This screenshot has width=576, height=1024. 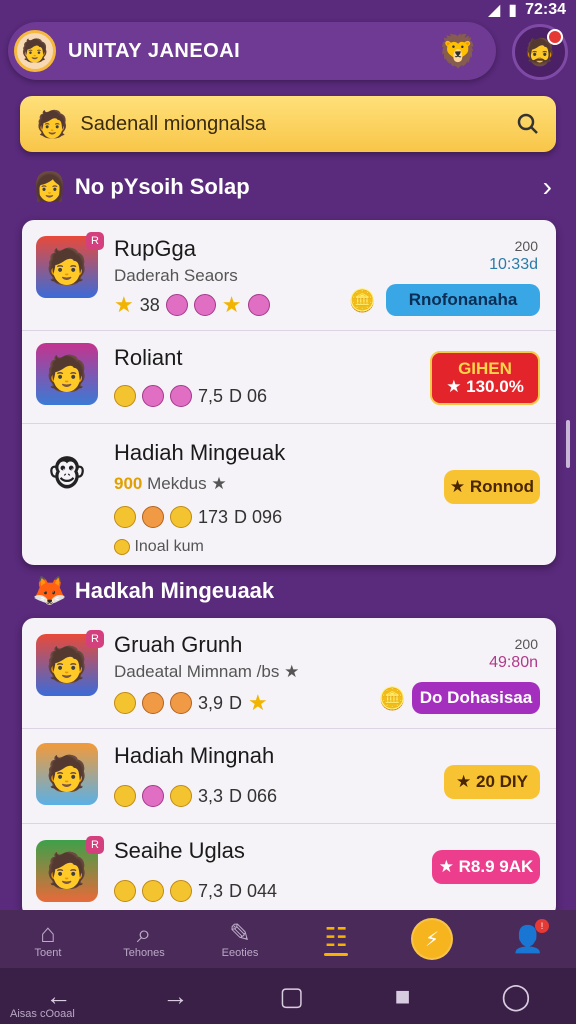 I want to click on section-header: 👩 No pYsoih Solap ›, so click(x=292, y=186).